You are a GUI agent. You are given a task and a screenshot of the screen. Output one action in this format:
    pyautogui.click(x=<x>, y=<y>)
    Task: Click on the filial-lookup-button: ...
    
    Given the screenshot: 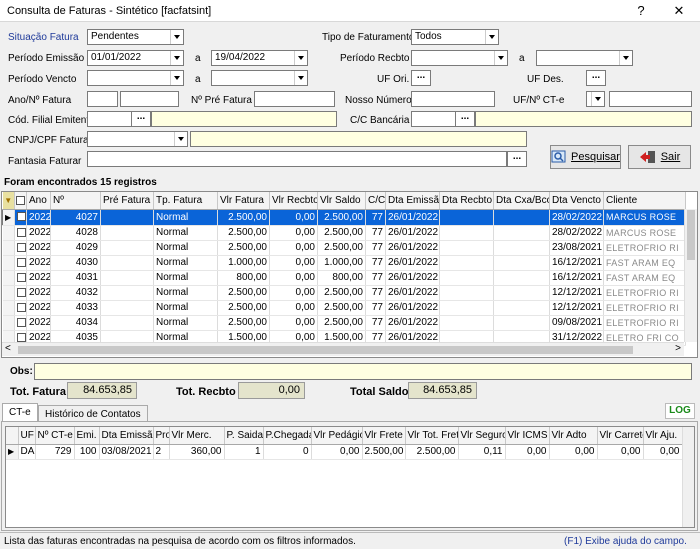 What is the action you would take?
    pyautogui.click(x=141, y=119)
    